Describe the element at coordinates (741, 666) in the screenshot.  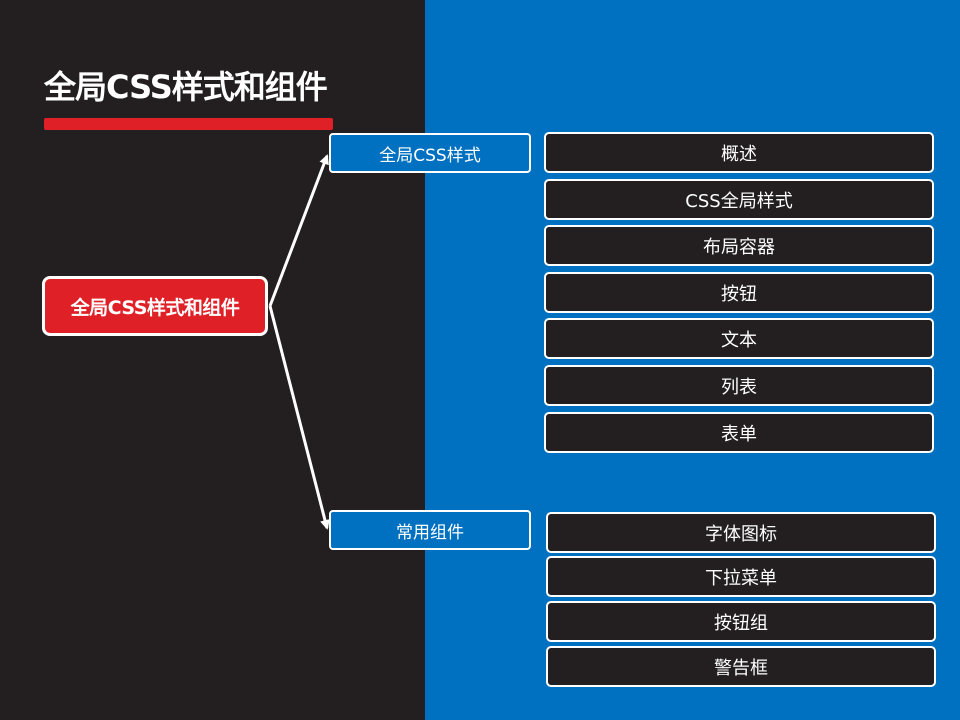
I see `leaf-node-alert-box: 警告框` at that location.